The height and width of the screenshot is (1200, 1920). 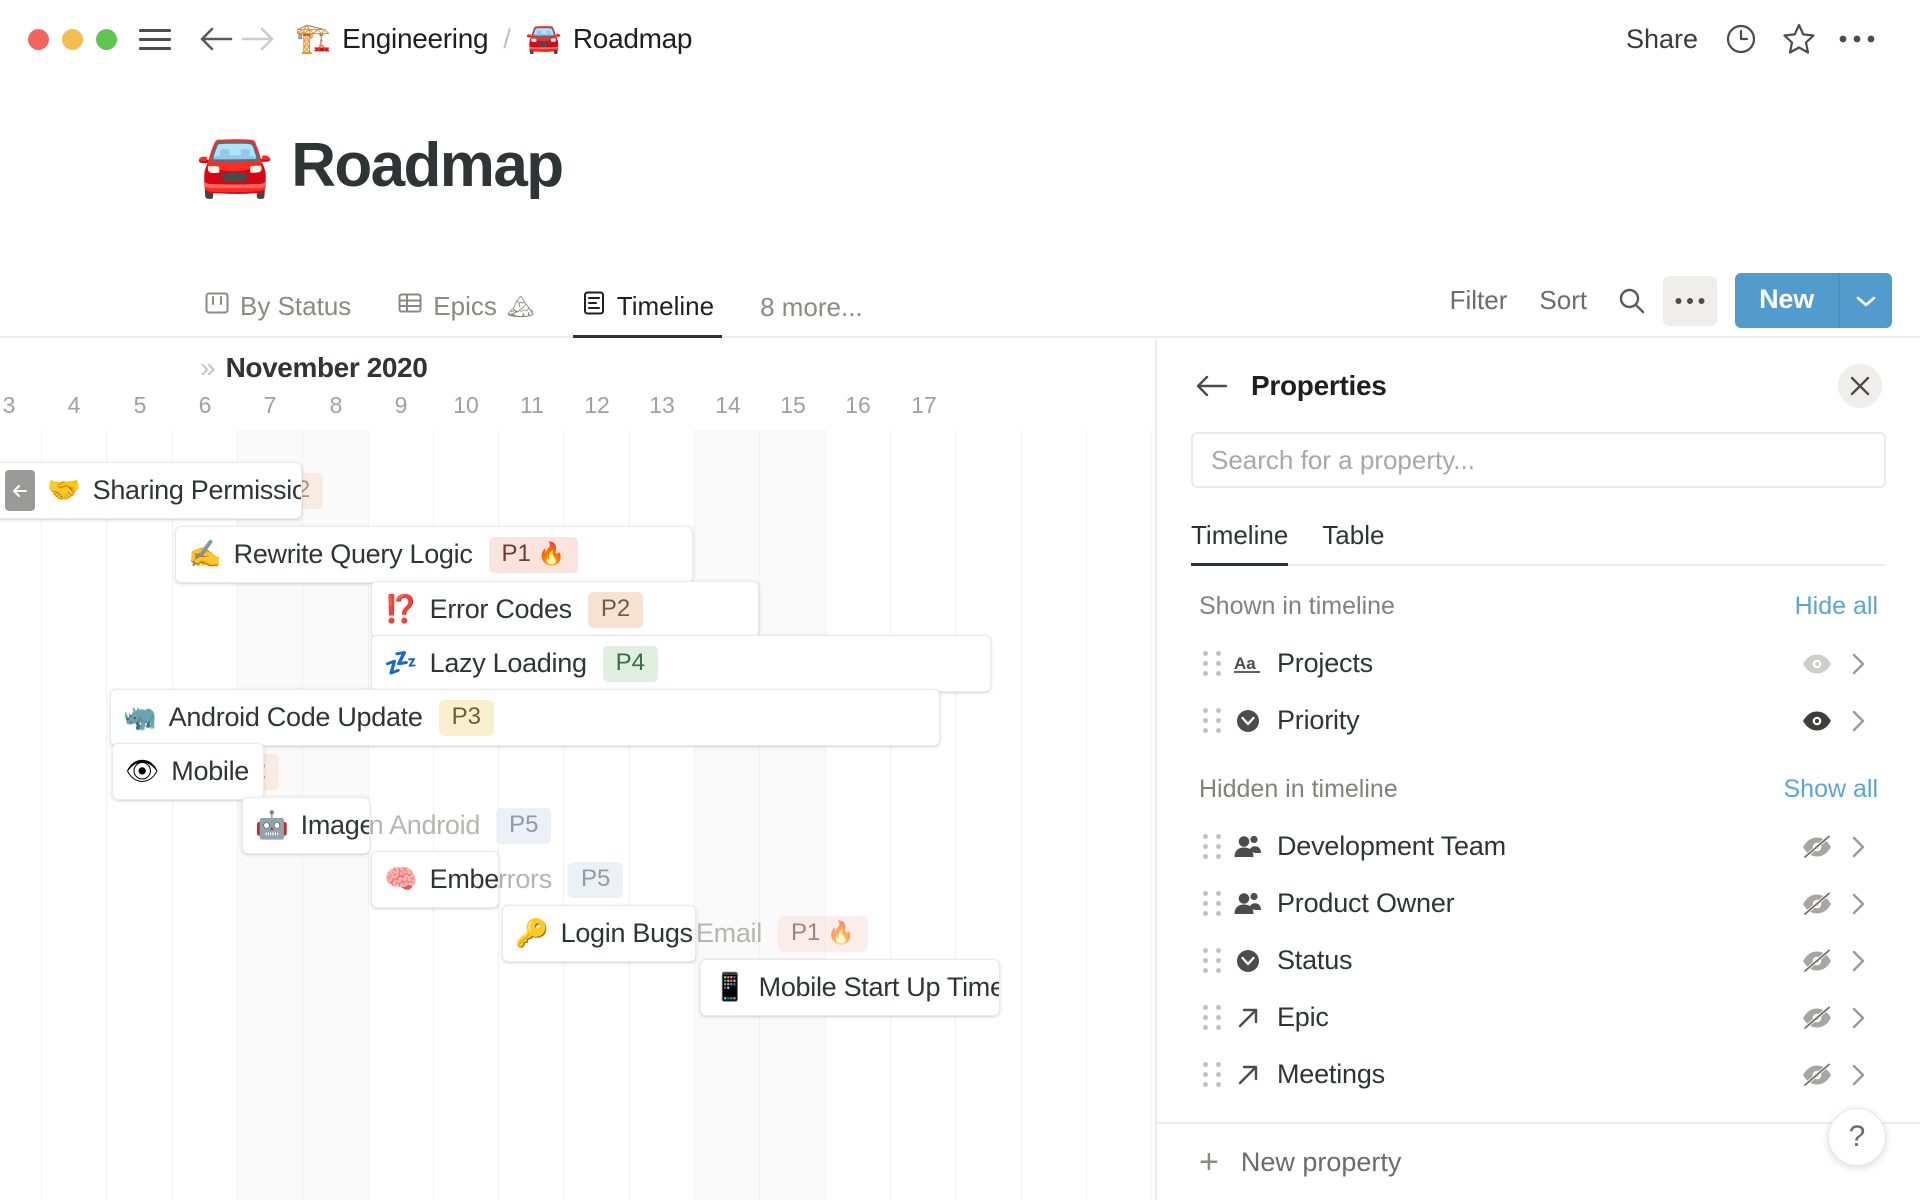 What do you see at coordinates (609, 39) in the screenshot?
I see `breadcrumb-item-roadmap: 🚘 Roadmap` at bounding box center [609, 39].